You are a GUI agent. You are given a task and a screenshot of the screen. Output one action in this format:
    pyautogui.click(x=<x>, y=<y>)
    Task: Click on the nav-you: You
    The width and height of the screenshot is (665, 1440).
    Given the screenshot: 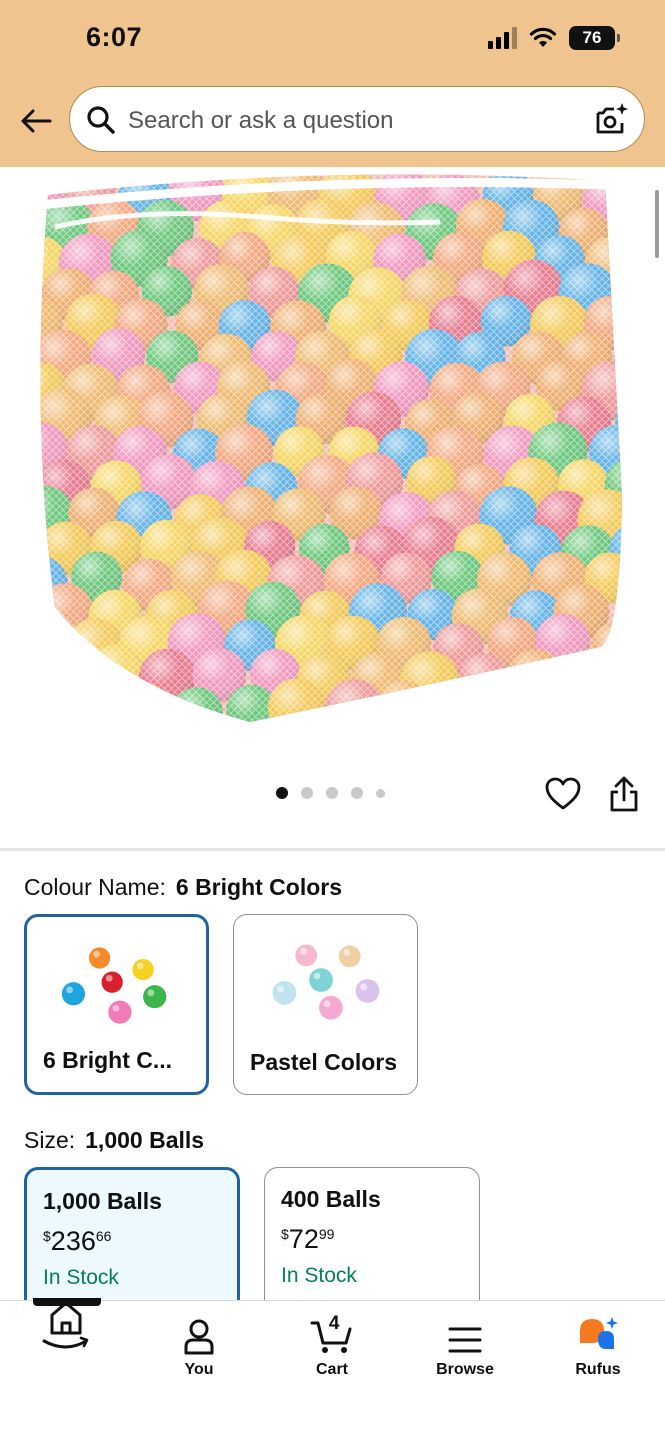 What is the action you would take?
    pyautogui.click(x=199, y=1347)
    